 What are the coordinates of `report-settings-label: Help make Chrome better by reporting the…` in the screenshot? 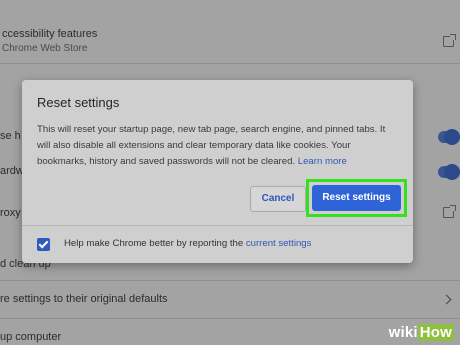 It's located at (187, 243).